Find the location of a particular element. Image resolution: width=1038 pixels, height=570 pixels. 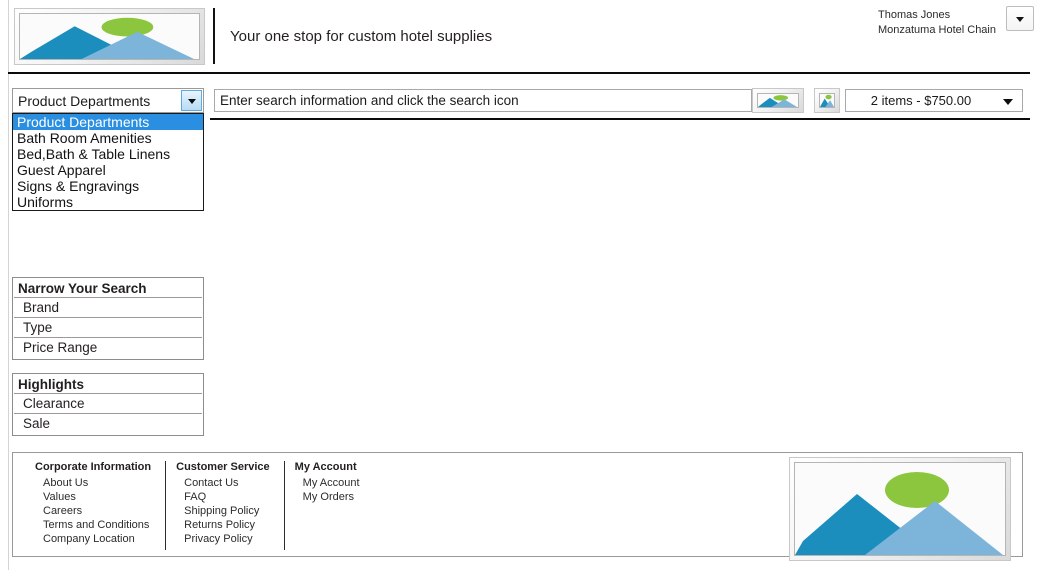

facet-item-sale: Sale is located at coordinates (108, 424).